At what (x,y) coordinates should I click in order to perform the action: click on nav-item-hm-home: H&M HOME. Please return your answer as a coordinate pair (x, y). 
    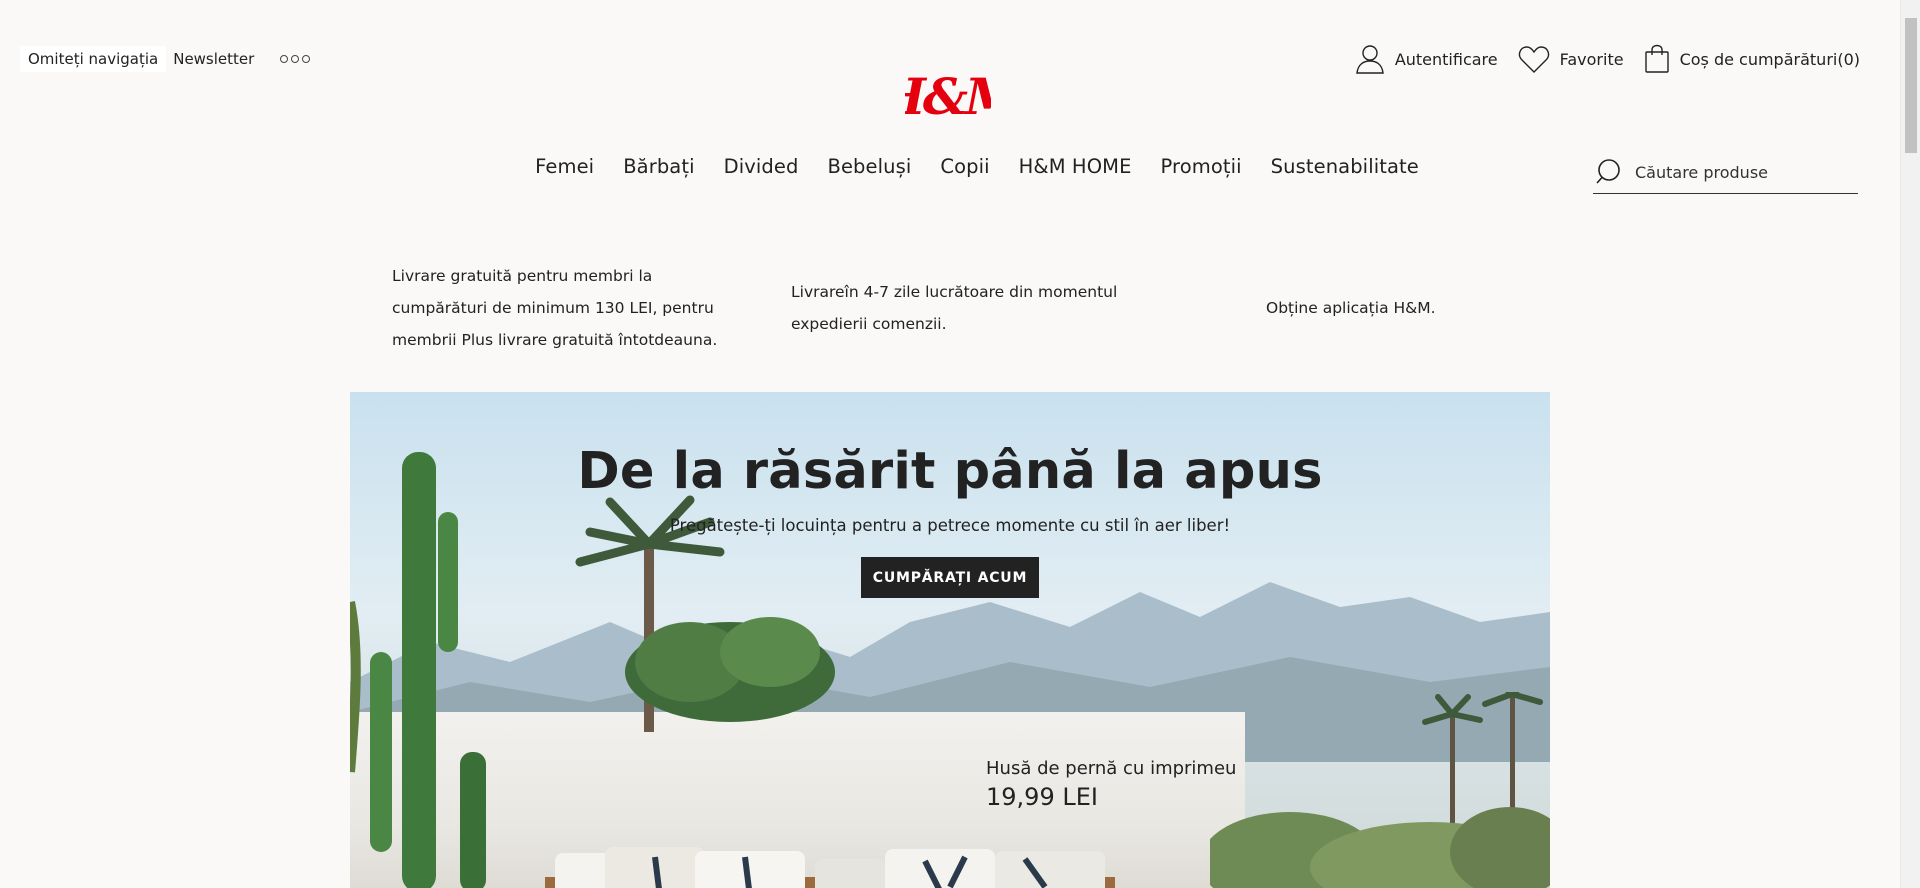
    Looking at the image, I should click on (1075, 166).